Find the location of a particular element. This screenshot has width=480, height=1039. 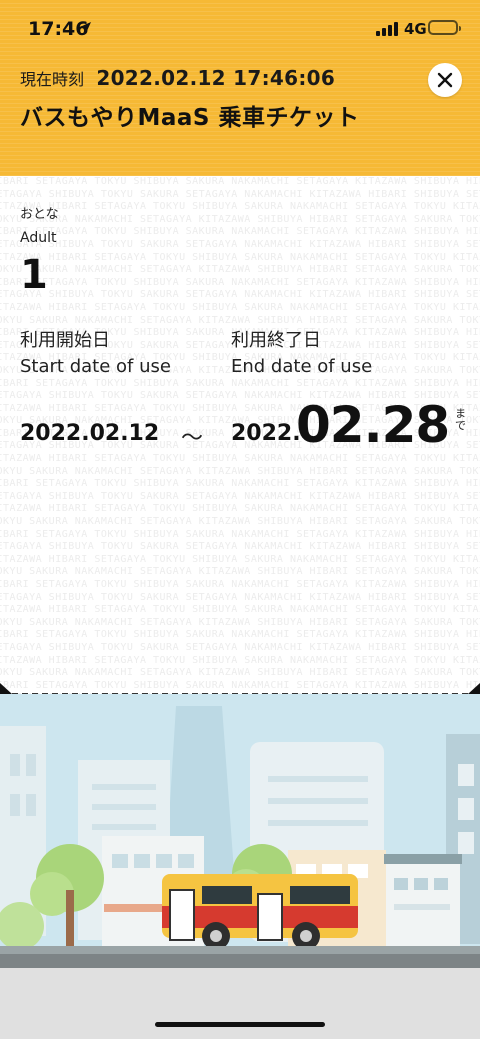

start-date-label-jp: 利用開始日 is located at coordinates (65, 340).